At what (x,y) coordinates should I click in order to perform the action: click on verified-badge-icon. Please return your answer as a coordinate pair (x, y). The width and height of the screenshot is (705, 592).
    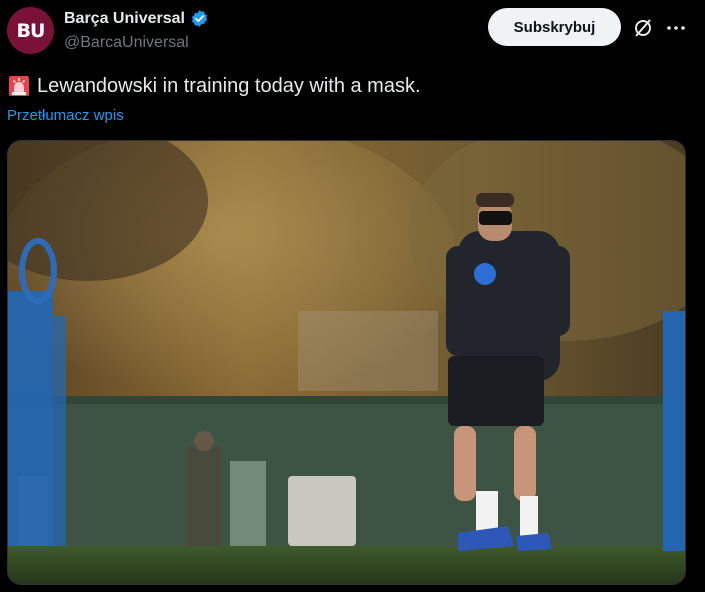
    Looking at the image, I should click on (199, 18).